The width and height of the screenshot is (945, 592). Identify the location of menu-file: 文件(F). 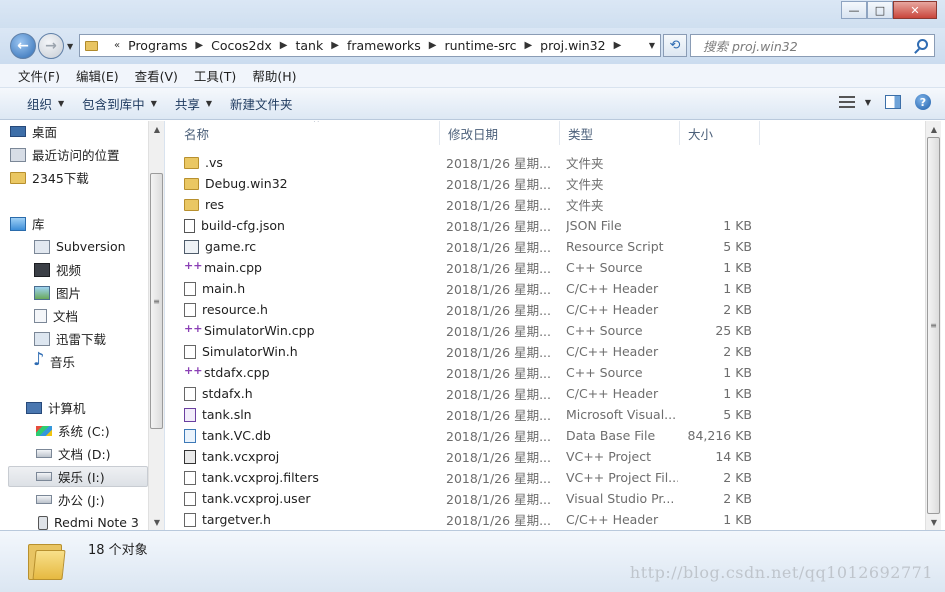
(39, 75).